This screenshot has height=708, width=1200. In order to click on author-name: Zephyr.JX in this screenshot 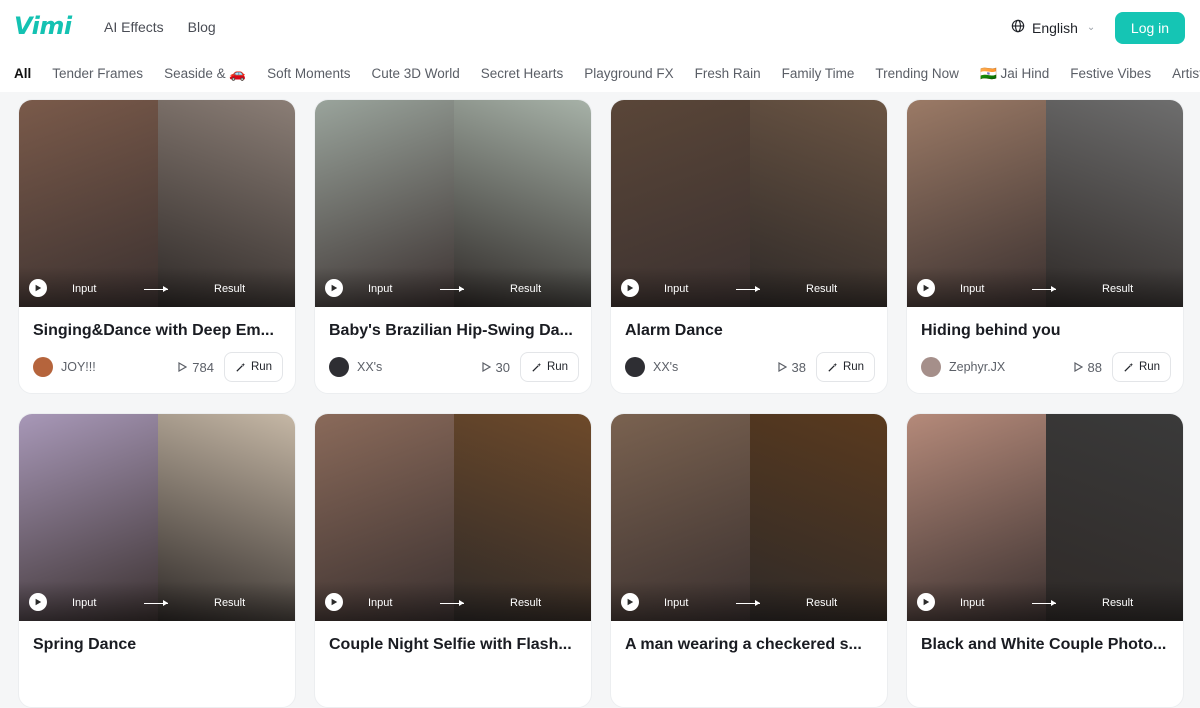, I will do `click(1011, 367)`.